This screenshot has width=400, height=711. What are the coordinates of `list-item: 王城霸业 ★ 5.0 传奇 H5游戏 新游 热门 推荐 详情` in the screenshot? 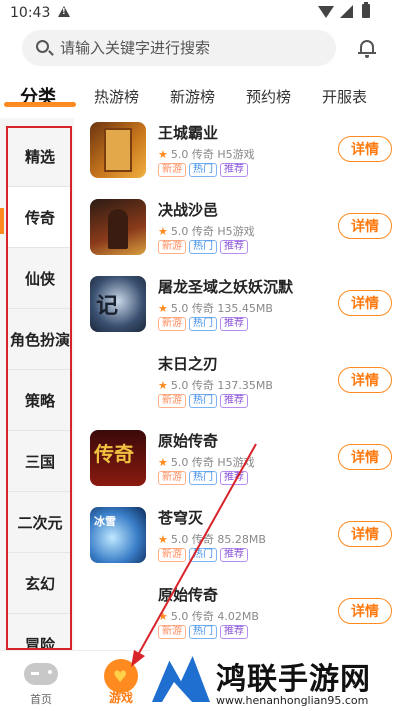 It's located at (237, 154).